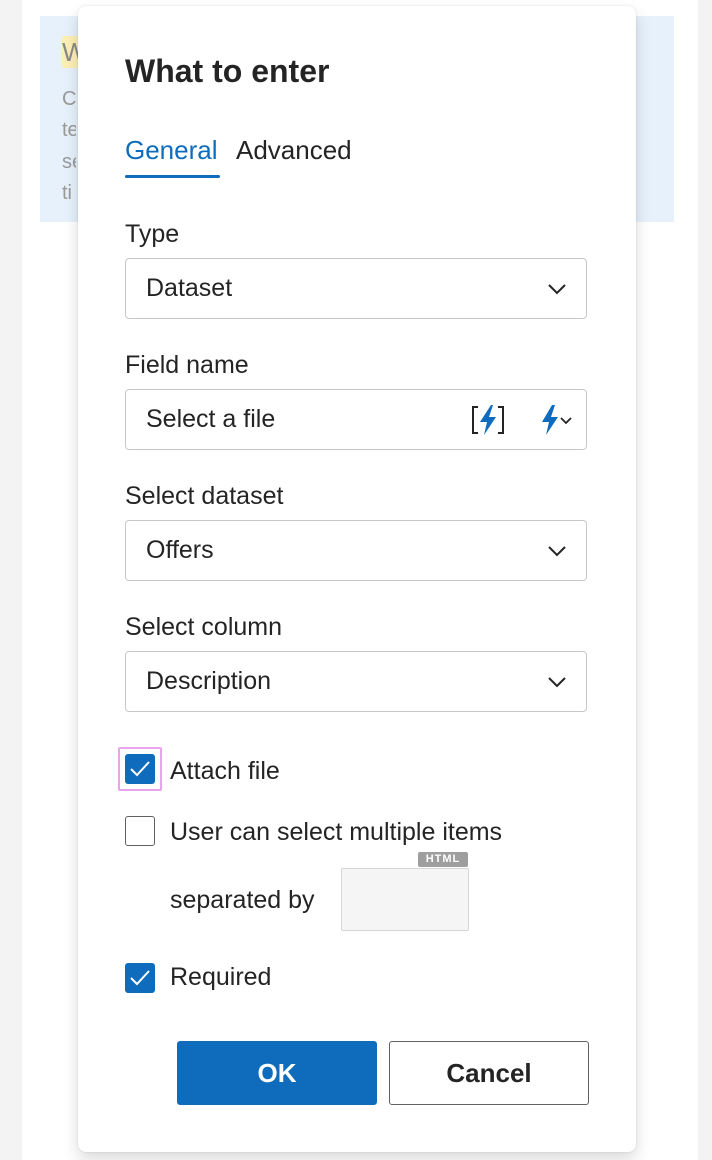 The height and width of the screenshot is (1160, 712). What do you see at coordinates (187, 365) in the screenshot?
I see `field-name-label: Field name` at bounding box center [187, 365].